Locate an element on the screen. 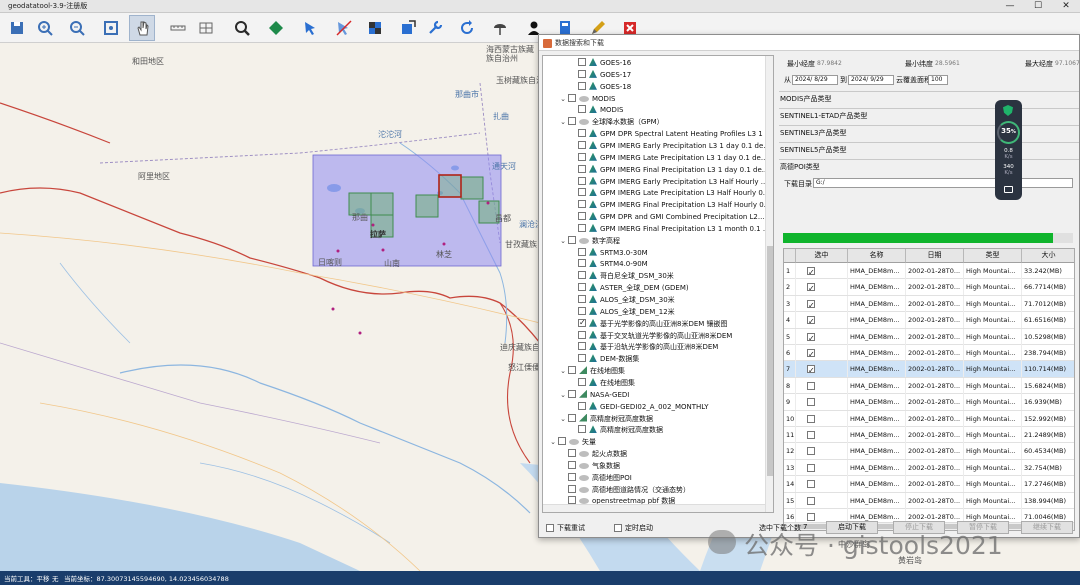 This screenshot has height=585, width=1080. clear-select-tool-button is located at coordinates (344, 28).